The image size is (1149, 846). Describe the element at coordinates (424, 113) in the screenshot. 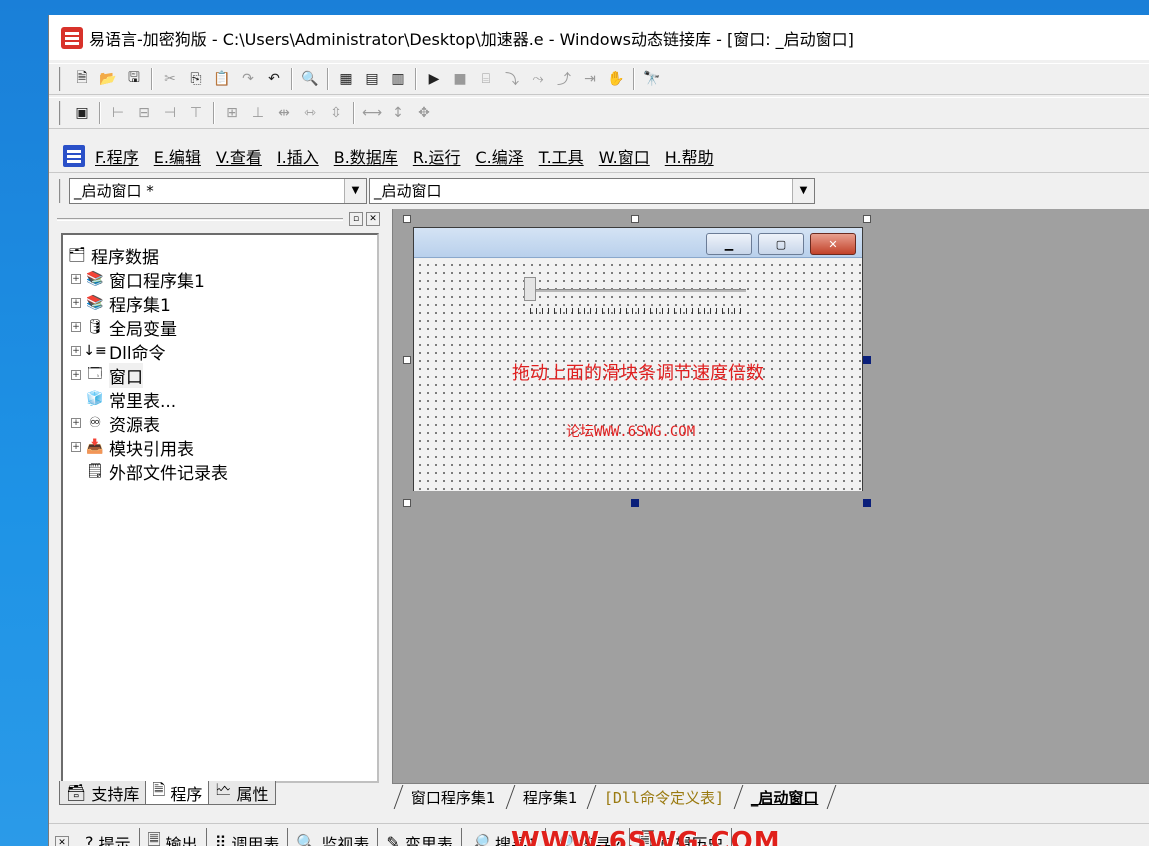

I see `center-both-icon: ✥` at that location.